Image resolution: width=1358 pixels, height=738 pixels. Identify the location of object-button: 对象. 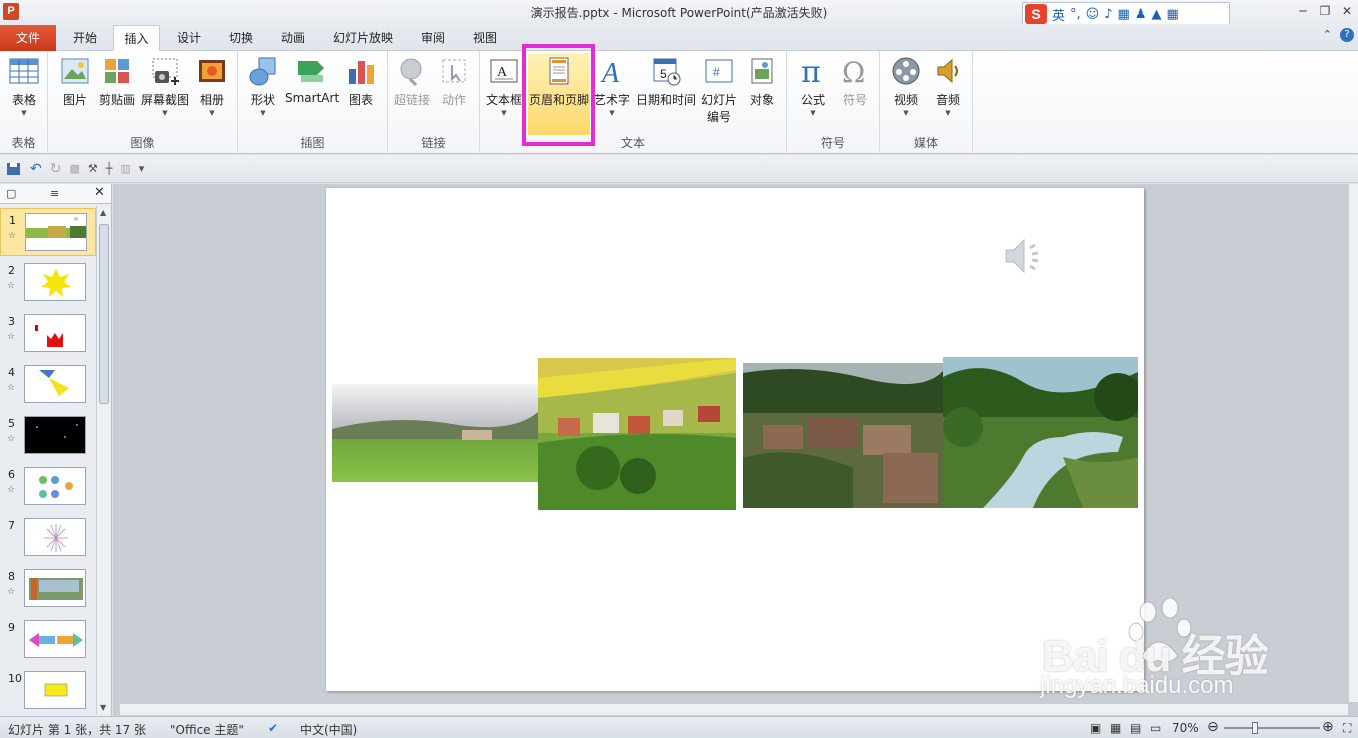
(762, 80).